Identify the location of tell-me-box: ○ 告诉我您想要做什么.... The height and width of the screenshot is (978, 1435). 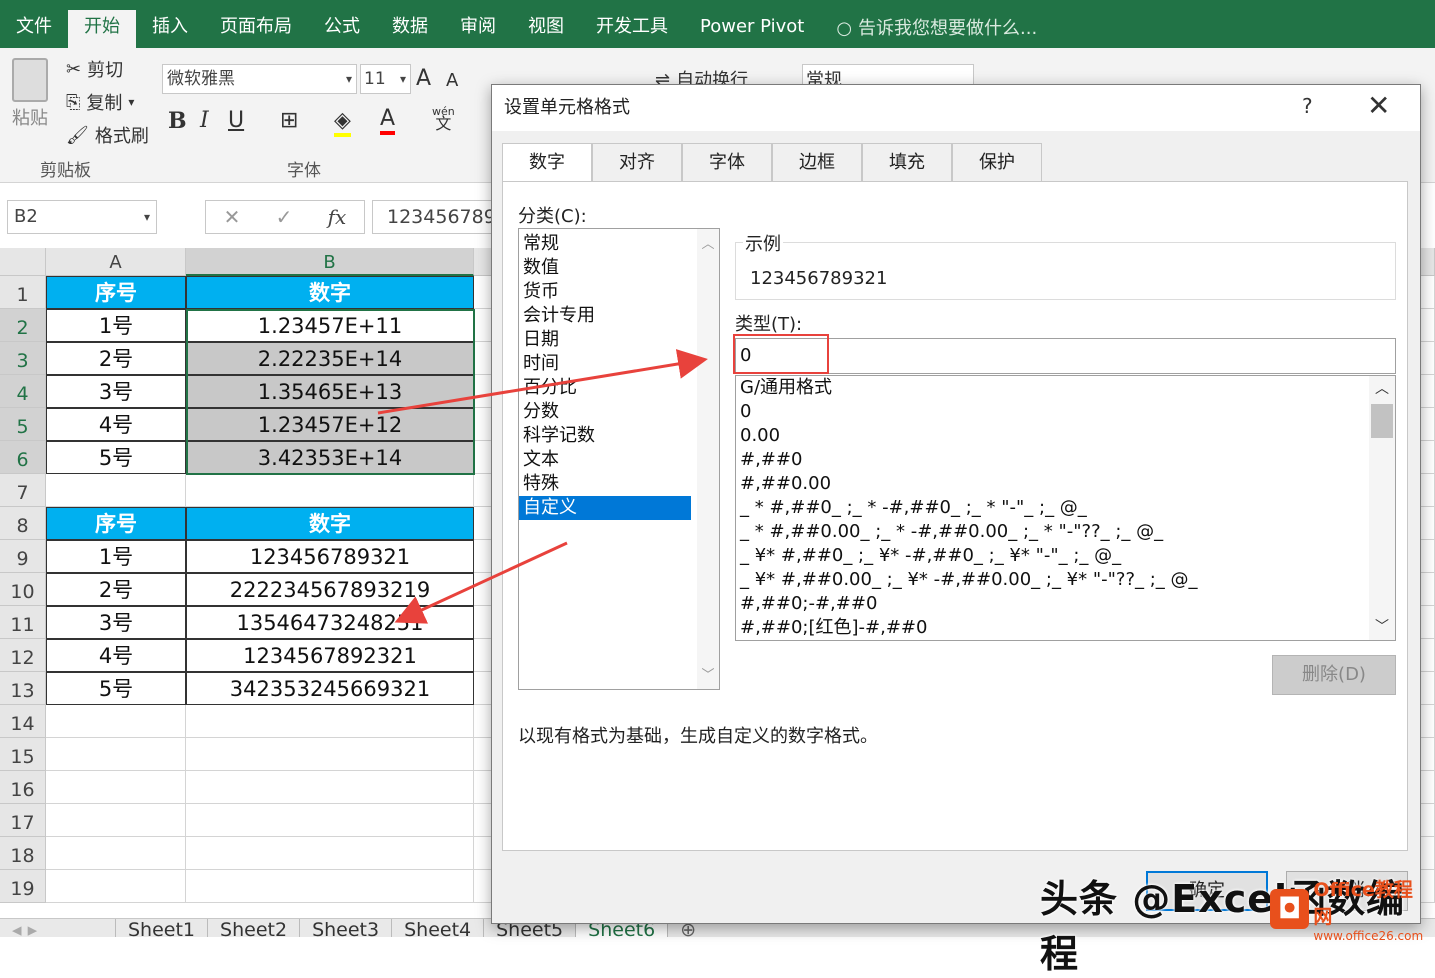
(936, 29).